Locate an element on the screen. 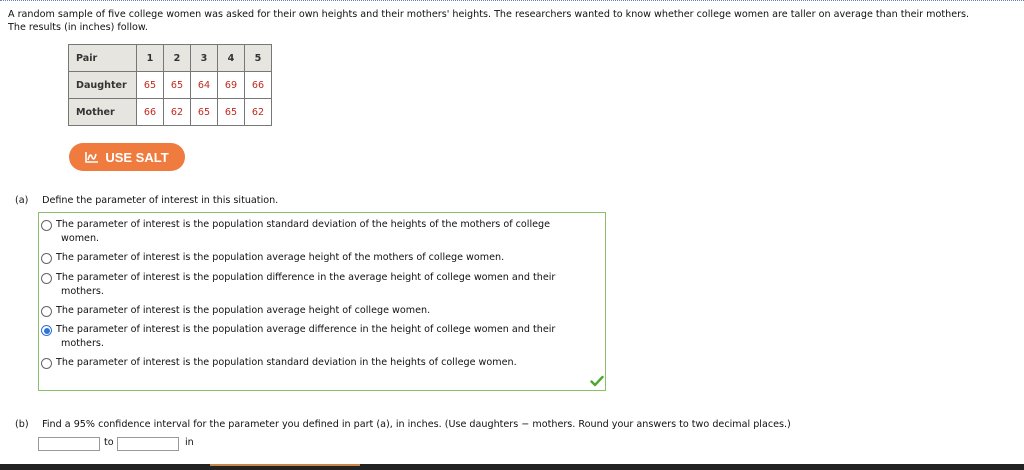 The height and width of the screenshot is (470, 1024). intro-line-2: The results (in inches) follow. is located at coordinates (78, 27).